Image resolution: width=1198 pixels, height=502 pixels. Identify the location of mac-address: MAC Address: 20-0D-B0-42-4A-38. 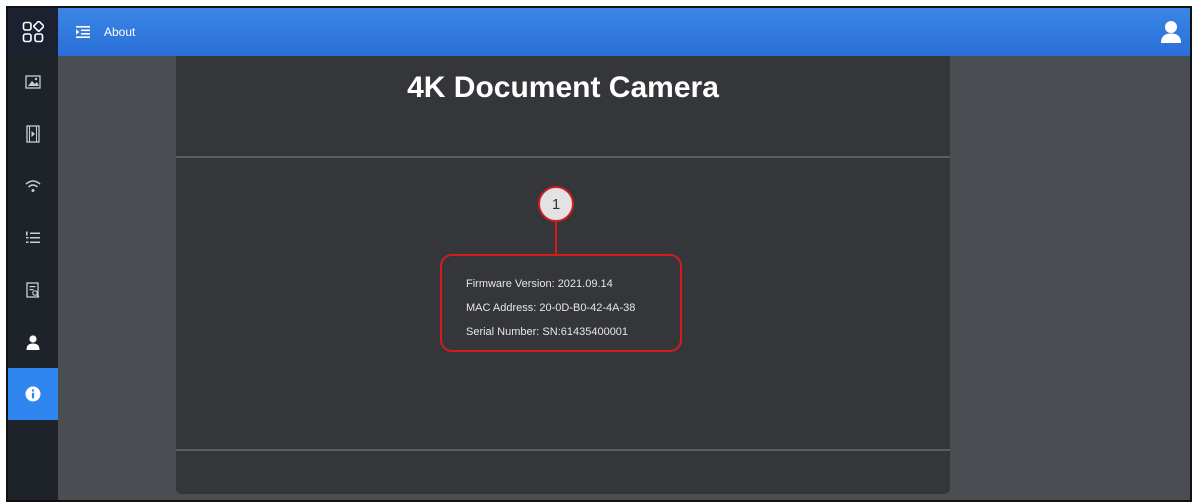
(551, 308).